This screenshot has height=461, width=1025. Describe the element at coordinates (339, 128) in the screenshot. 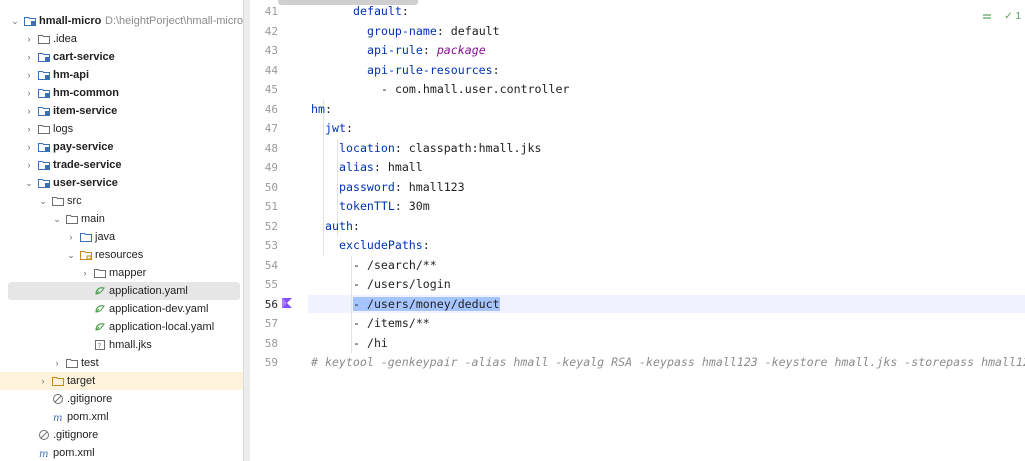

I see `code-line: jwt:` at that location.